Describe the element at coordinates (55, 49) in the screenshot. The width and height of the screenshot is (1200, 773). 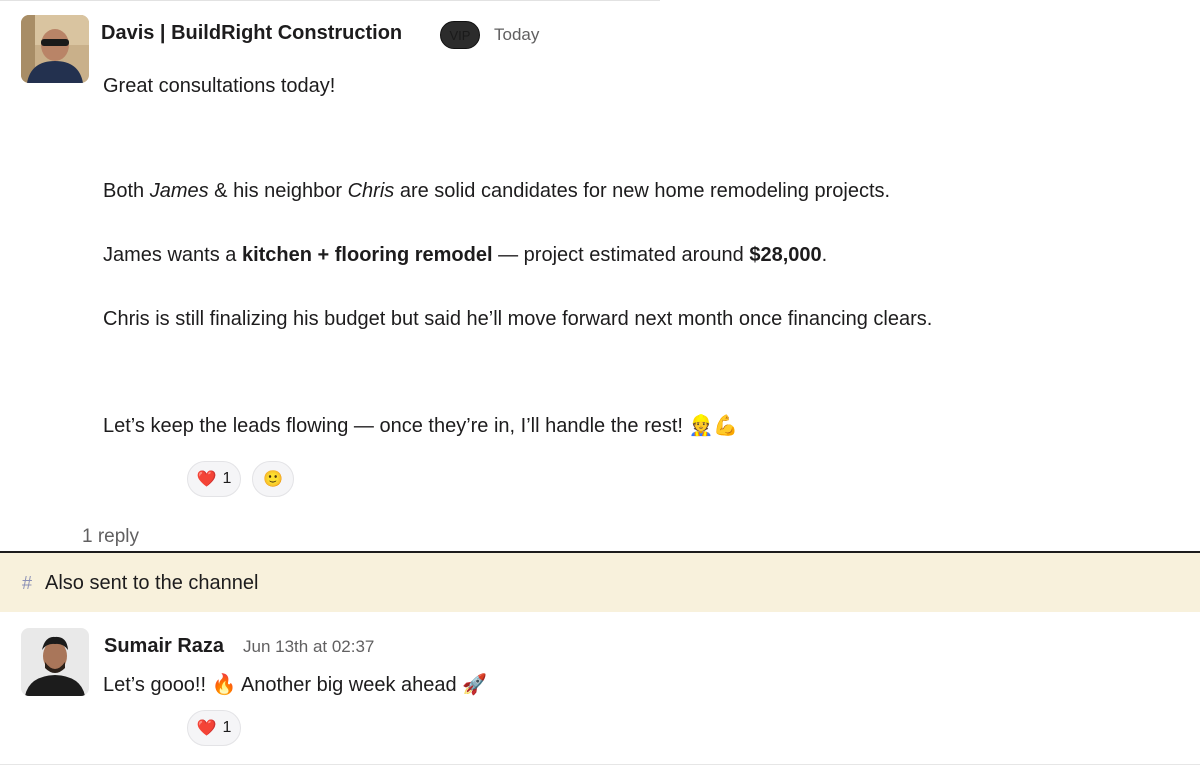
I see `avatar-davis` at that location.